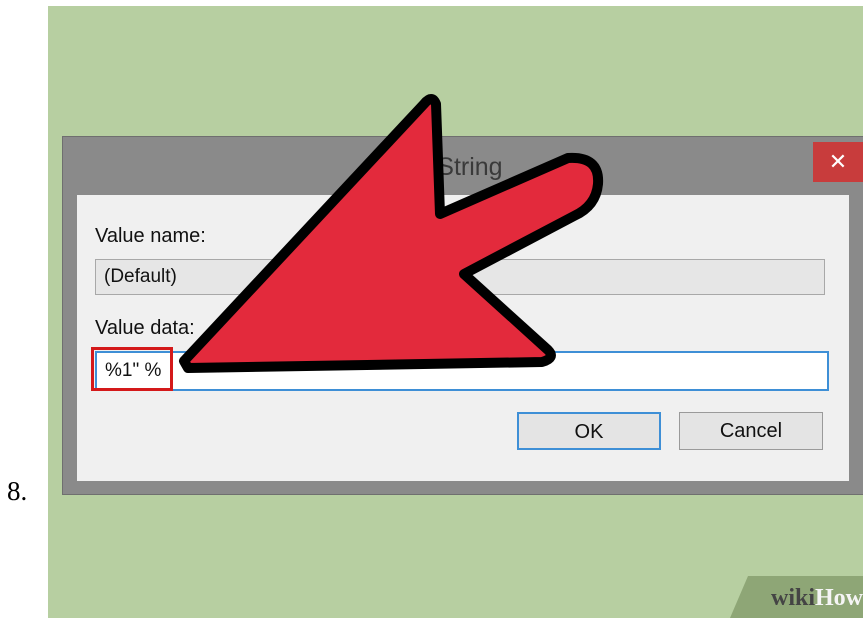 This screenshot has width=863, height=618. What do you see at coordinates (17, 491) in the screenshot?
I see `step-number: 8.` at bounding box center [17, 491].